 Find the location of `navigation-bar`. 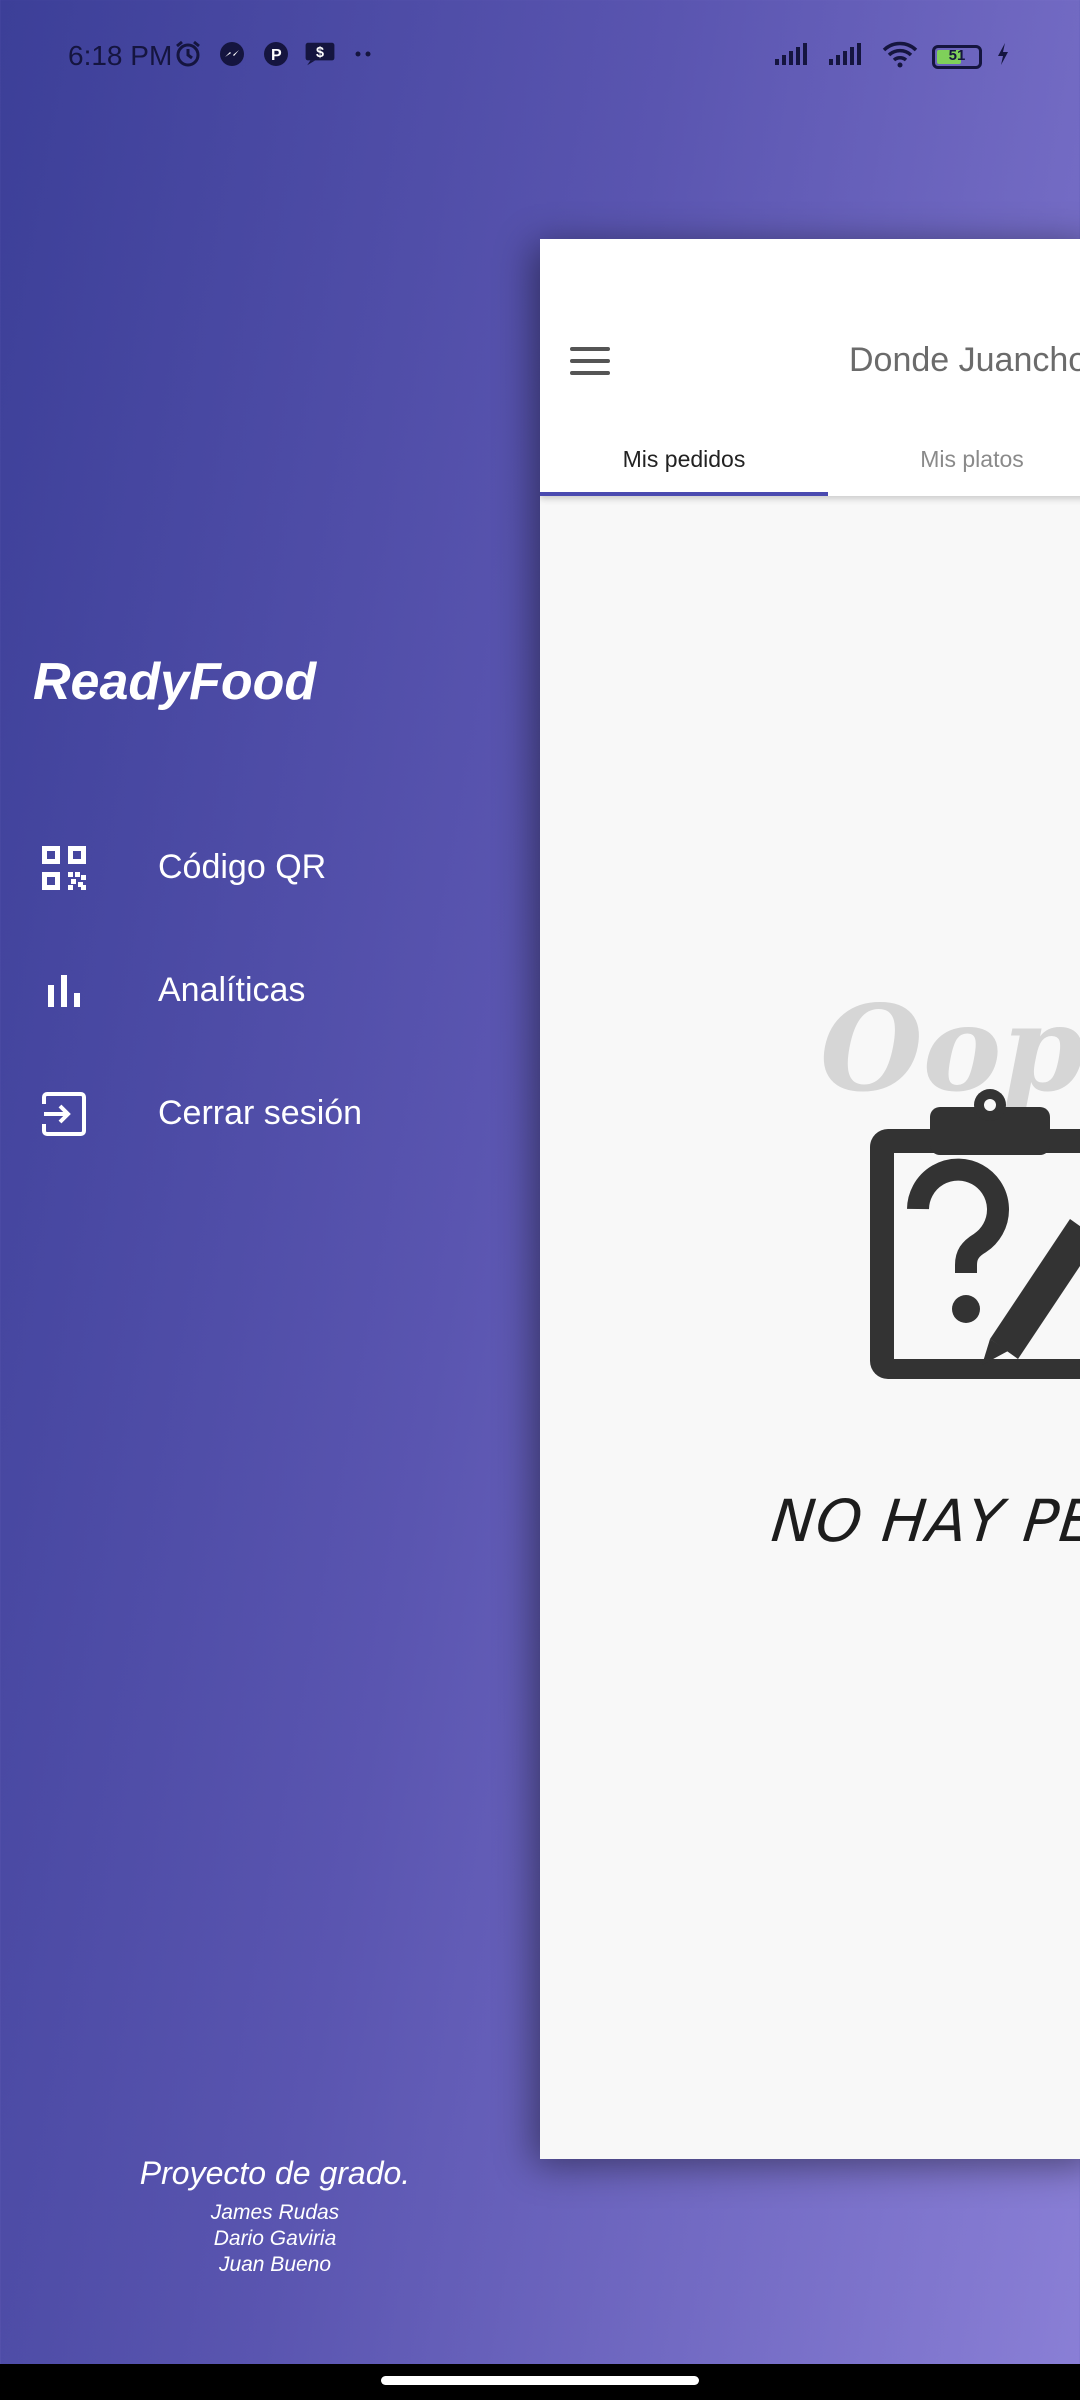

navigation-bar is located at coordinates (540, 2382).